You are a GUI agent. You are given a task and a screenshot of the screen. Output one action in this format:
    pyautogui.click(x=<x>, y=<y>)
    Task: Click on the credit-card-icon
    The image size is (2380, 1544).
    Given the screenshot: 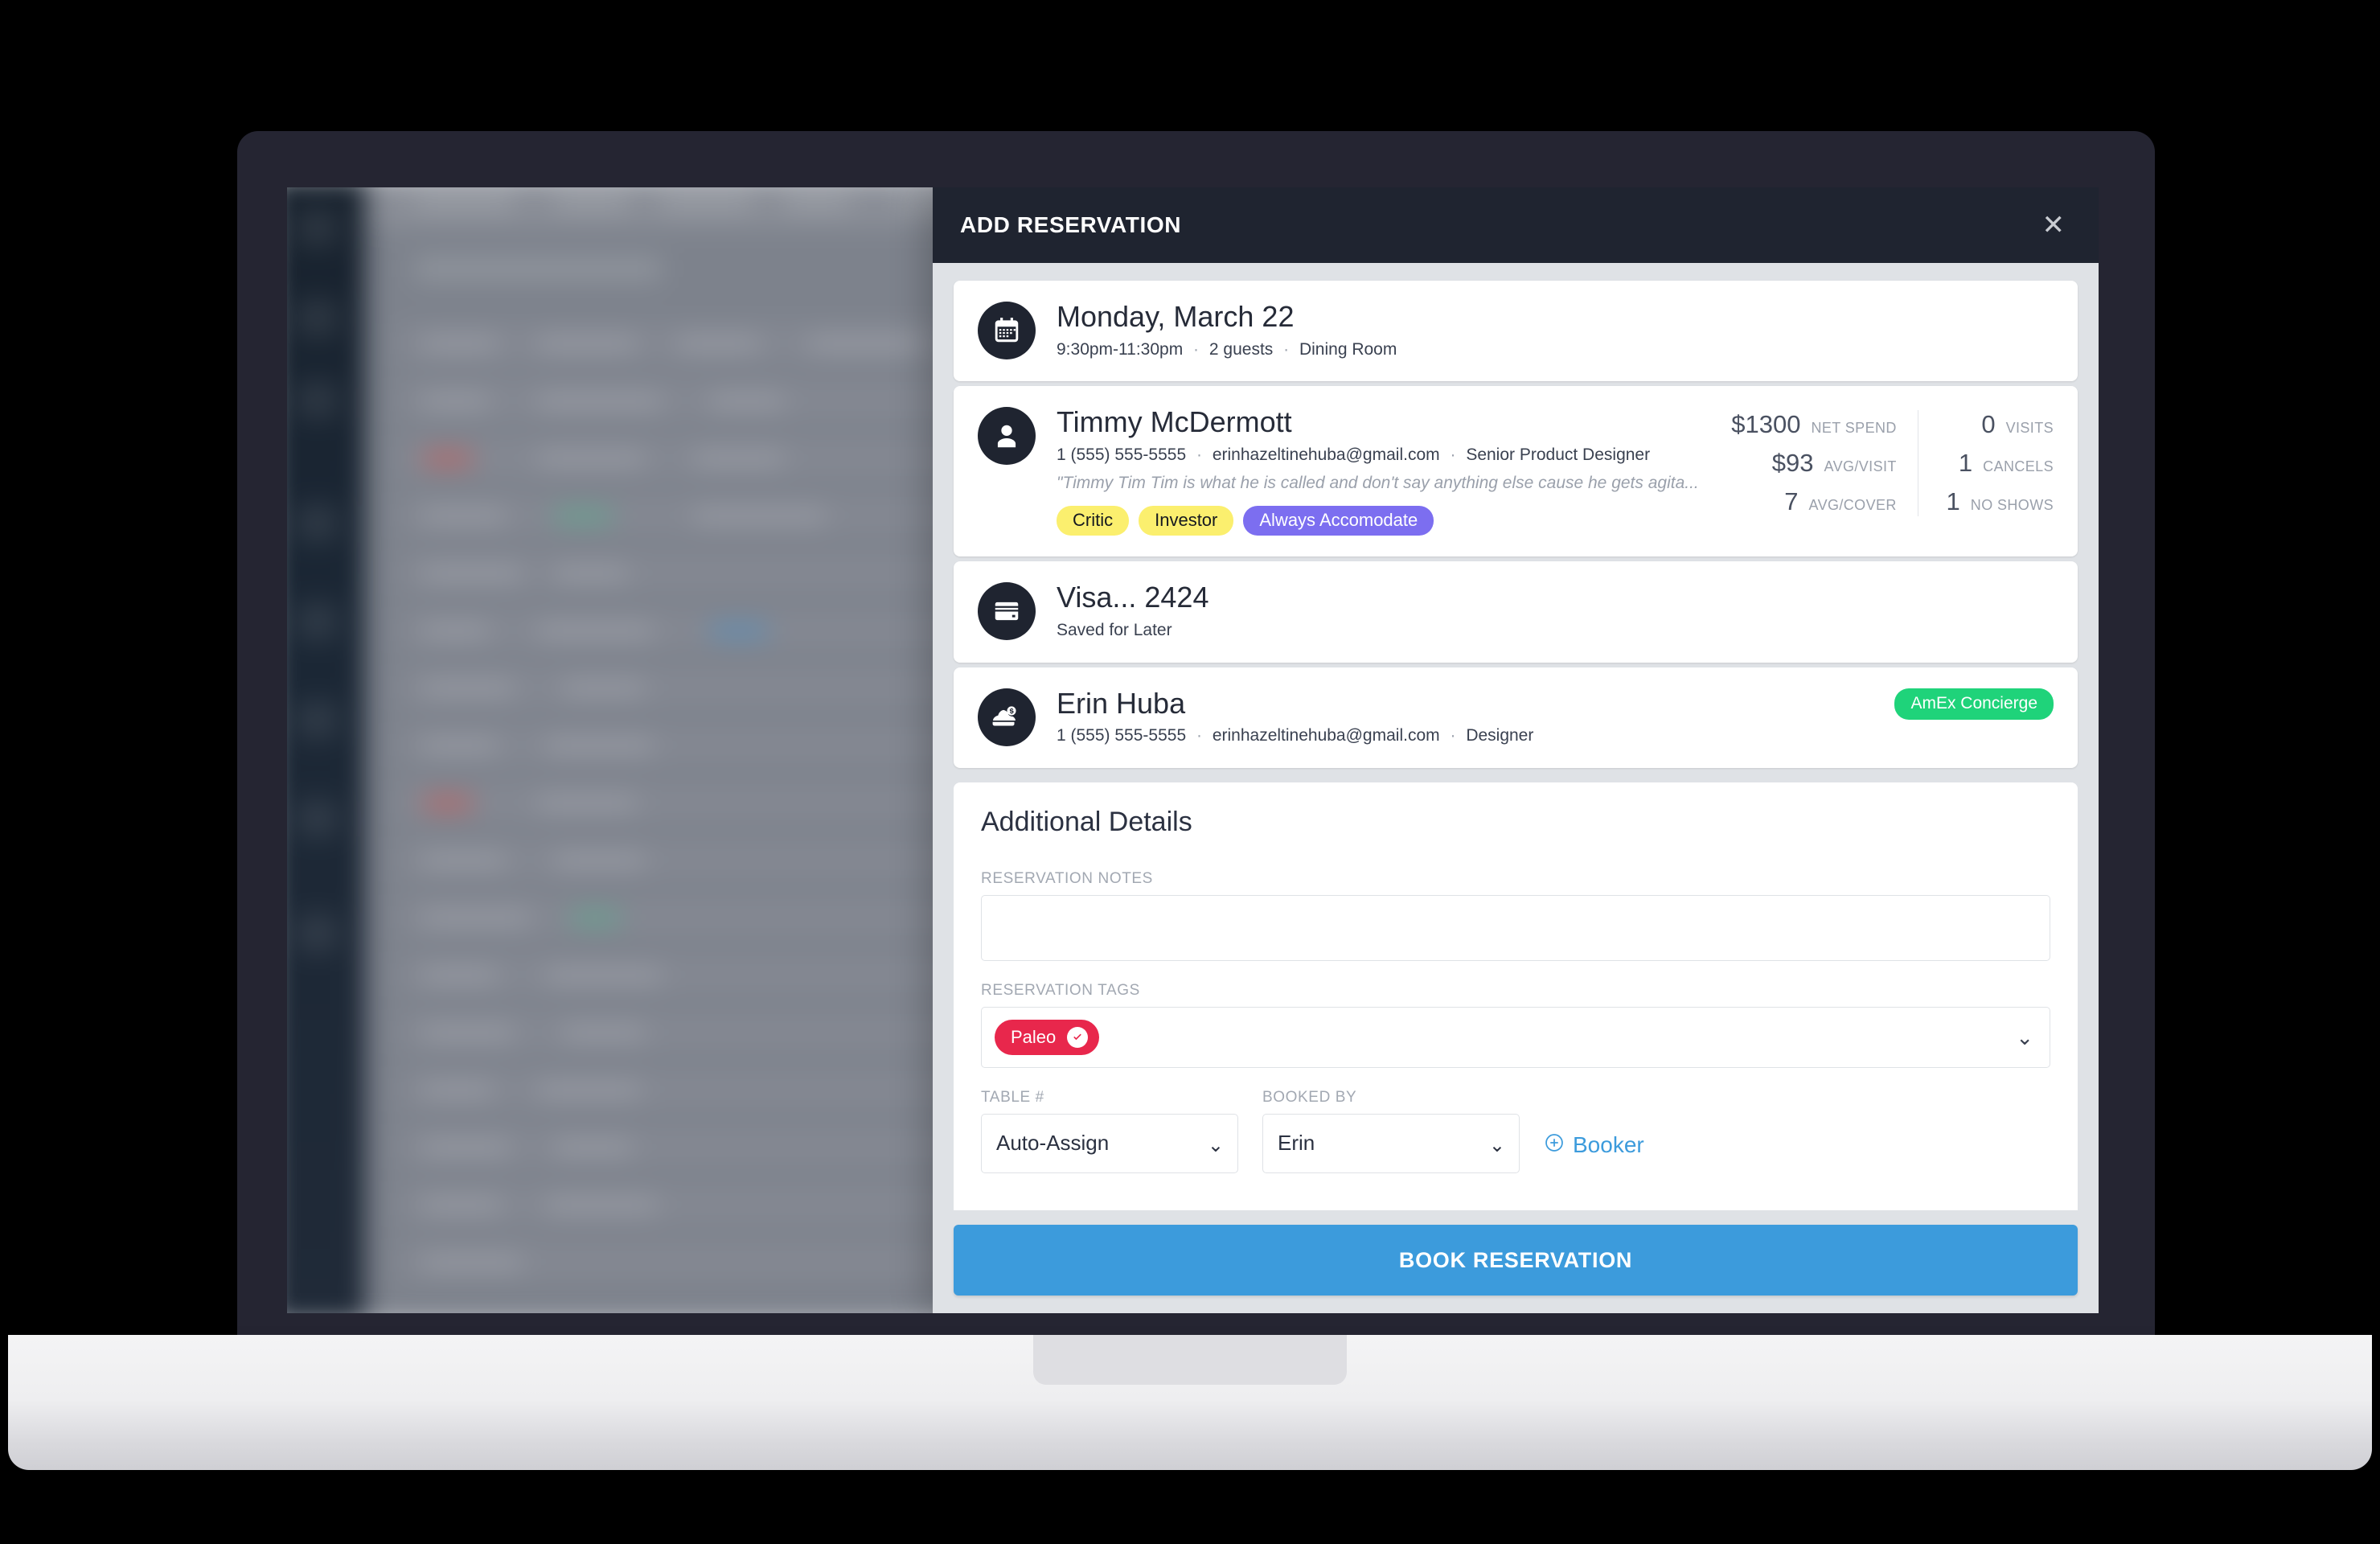 What is the action you would take?
    pyautogui.click(x=1007, y=611)
    